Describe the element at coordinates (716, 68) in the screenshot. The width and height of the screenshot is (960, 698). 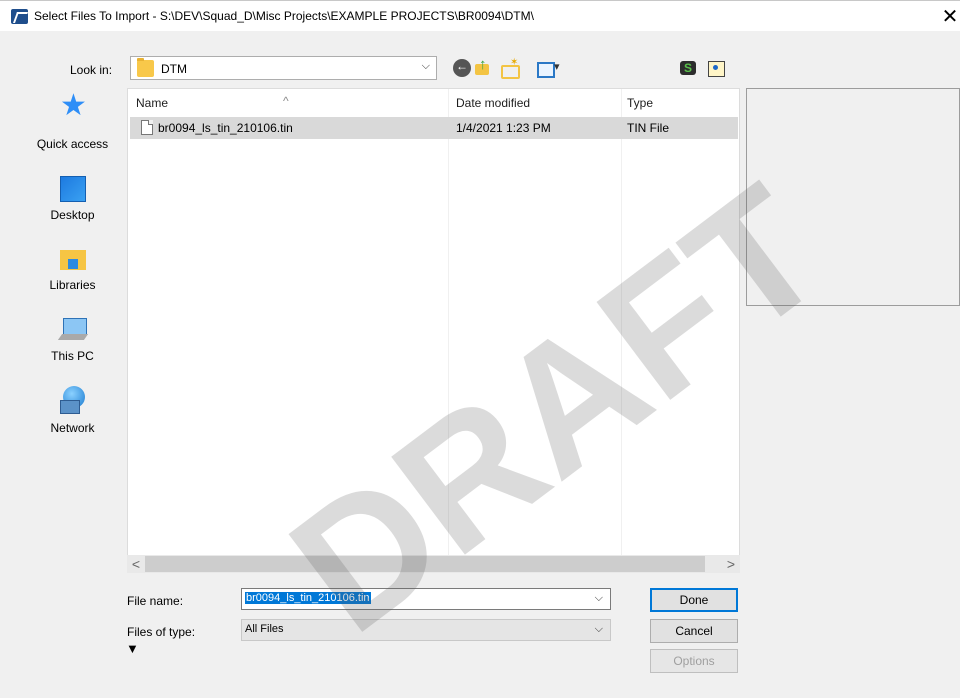
I see `preview-tool-icon` at that location.